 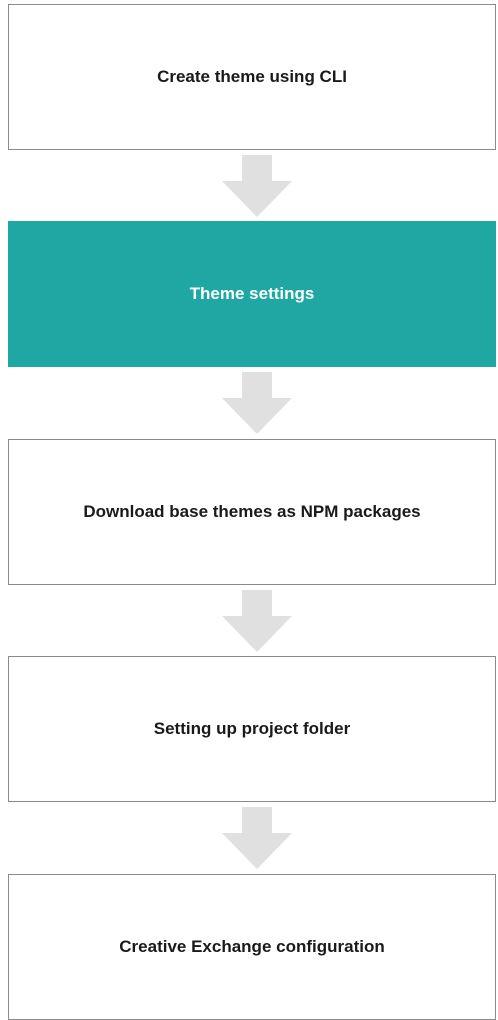 I want to click on step-theme-settings: Theme settings, so click(x=252, y=294).